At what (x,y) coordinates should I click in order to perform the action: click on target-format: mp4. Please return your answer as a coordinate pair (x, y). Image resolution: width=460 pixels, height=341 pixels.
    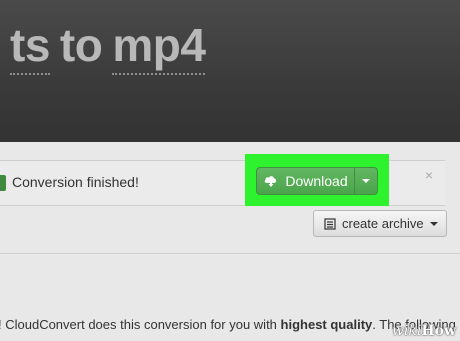
    Looking at the image, I should click on (159, 47).